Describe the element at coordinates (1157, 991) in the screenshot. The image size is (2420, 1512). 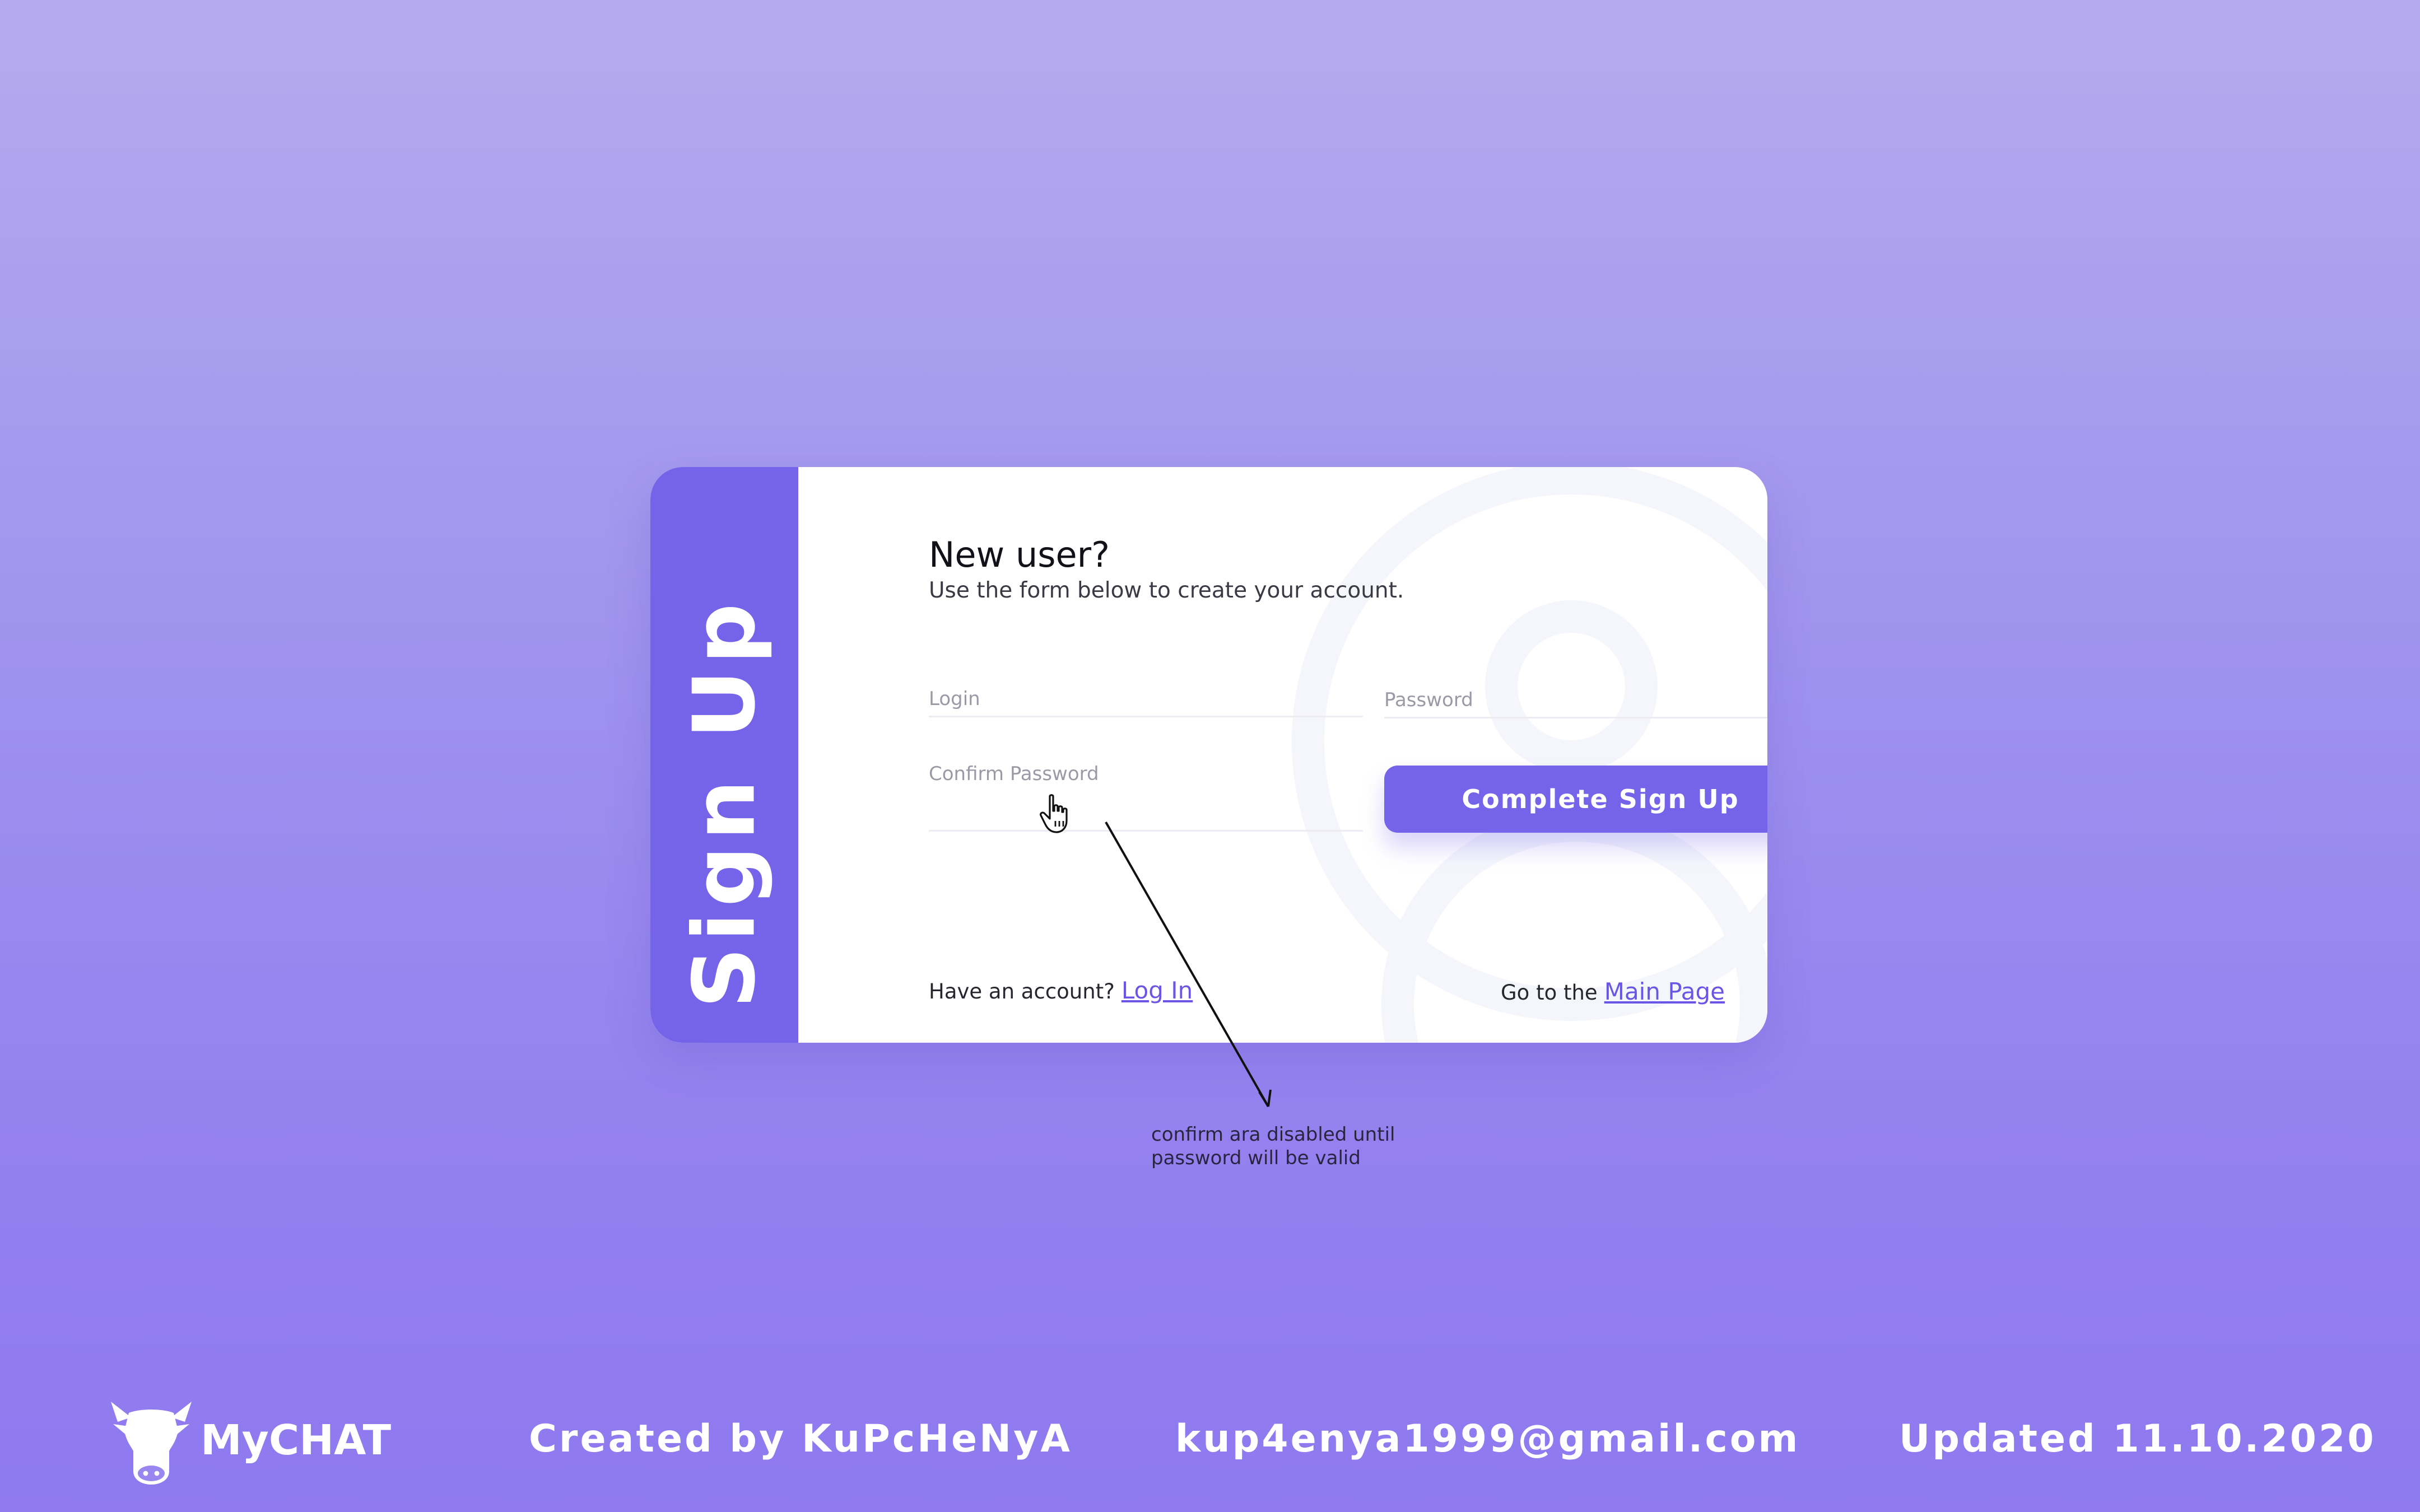
I see `login-link: Log In` at that location.